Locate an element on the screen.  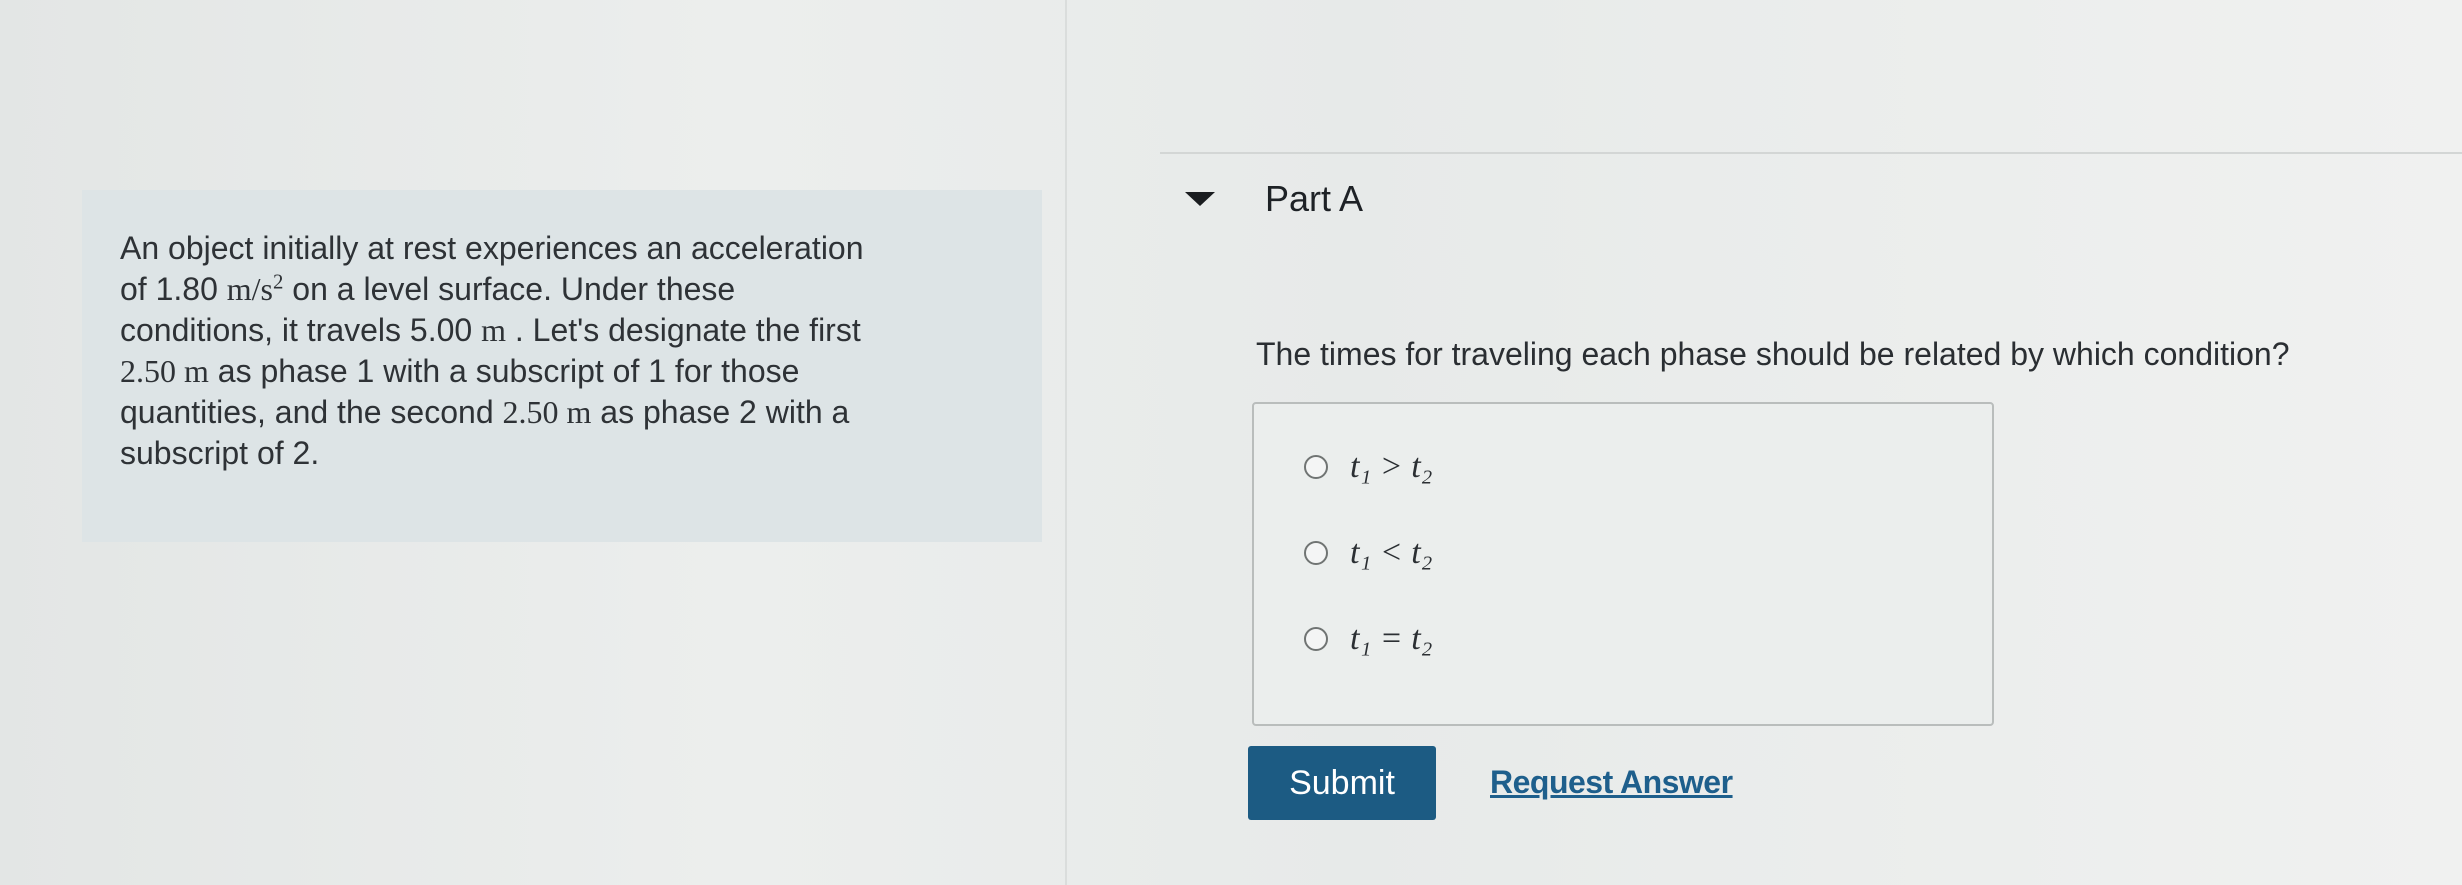
phase1-distance: 2.50 m is located at coordinates (164, 371).